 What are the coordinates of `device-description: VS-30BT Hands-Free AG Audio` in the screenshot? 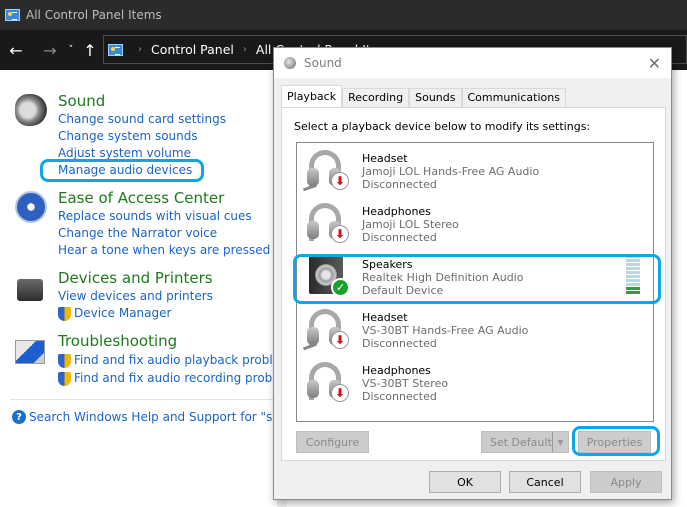 It's located at (445, 330).